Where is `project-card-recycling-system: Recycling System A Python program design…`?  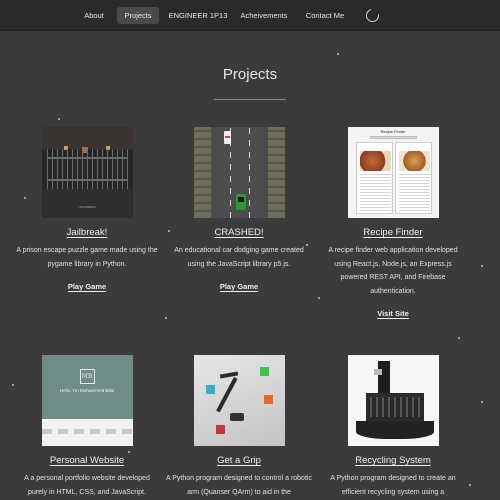 project-card-recycling-system: Recycling System A Python program design… is located at coordinates (393, 427).